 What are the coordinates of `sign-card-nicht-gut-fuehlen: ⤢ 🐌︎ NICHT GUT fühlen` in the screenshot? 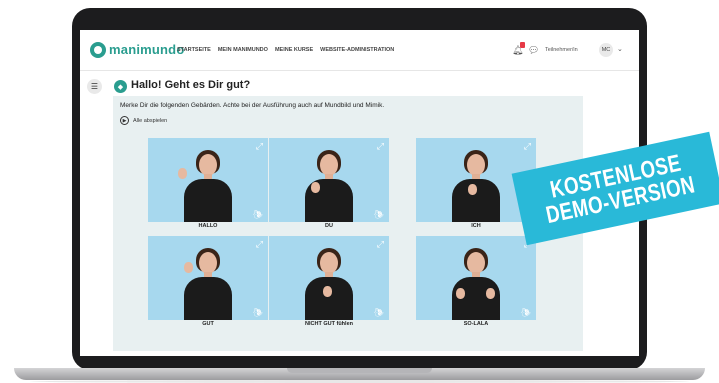 It's located at (329, 284).